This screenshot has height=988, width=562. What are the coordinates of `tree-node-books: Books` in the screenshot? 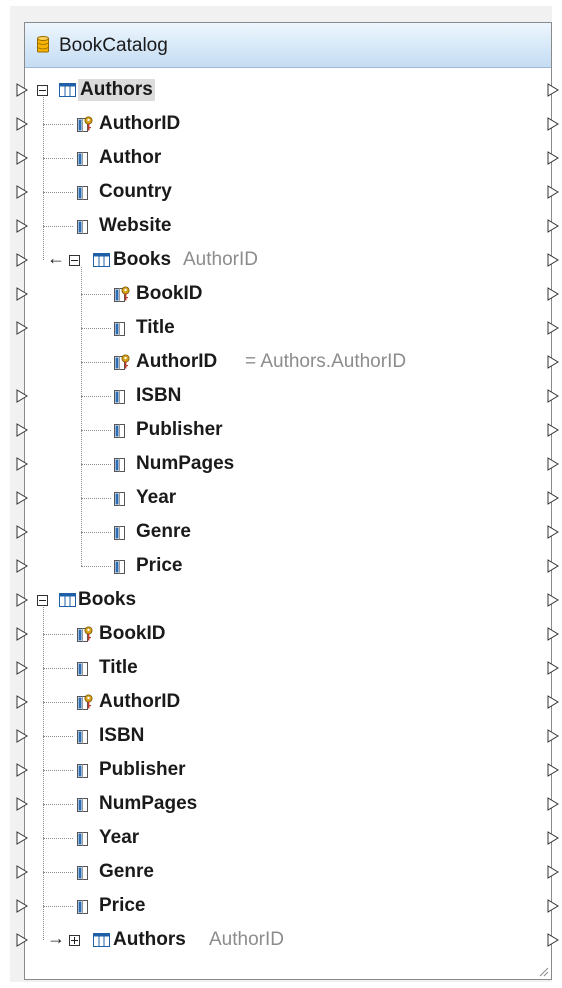 It's located at (287, 600).